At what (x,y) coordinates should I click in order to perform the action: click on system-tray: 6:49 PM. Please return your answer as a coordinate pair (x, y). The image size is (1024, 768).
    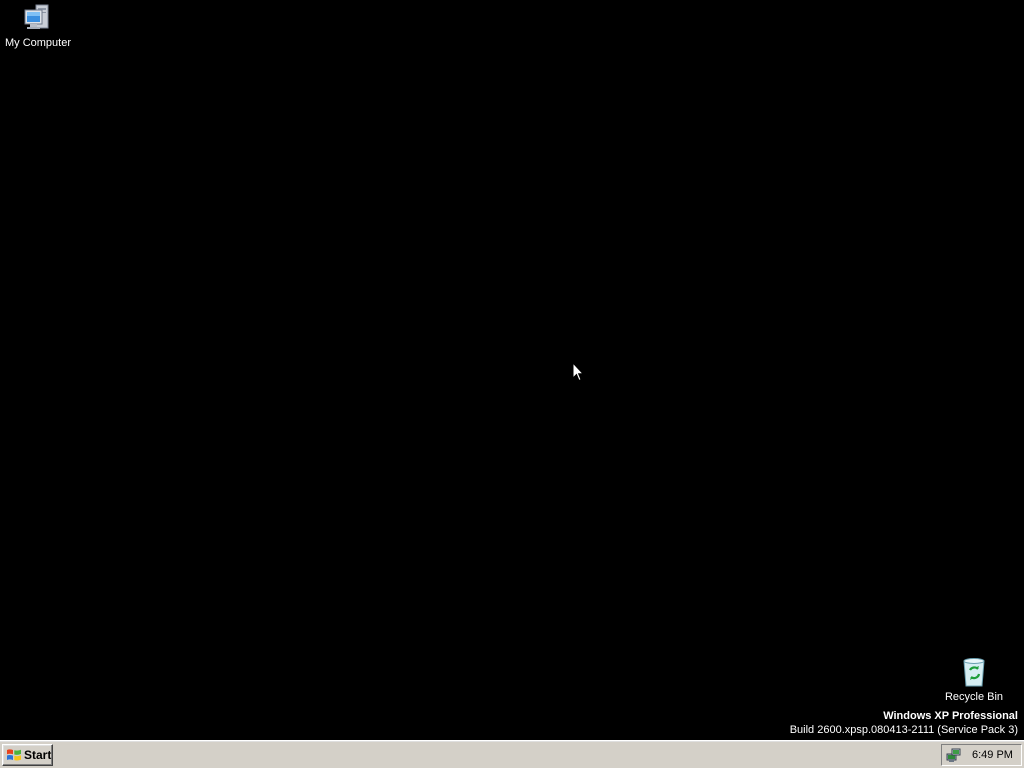
    Looking at the image, I should click on (981, 755).